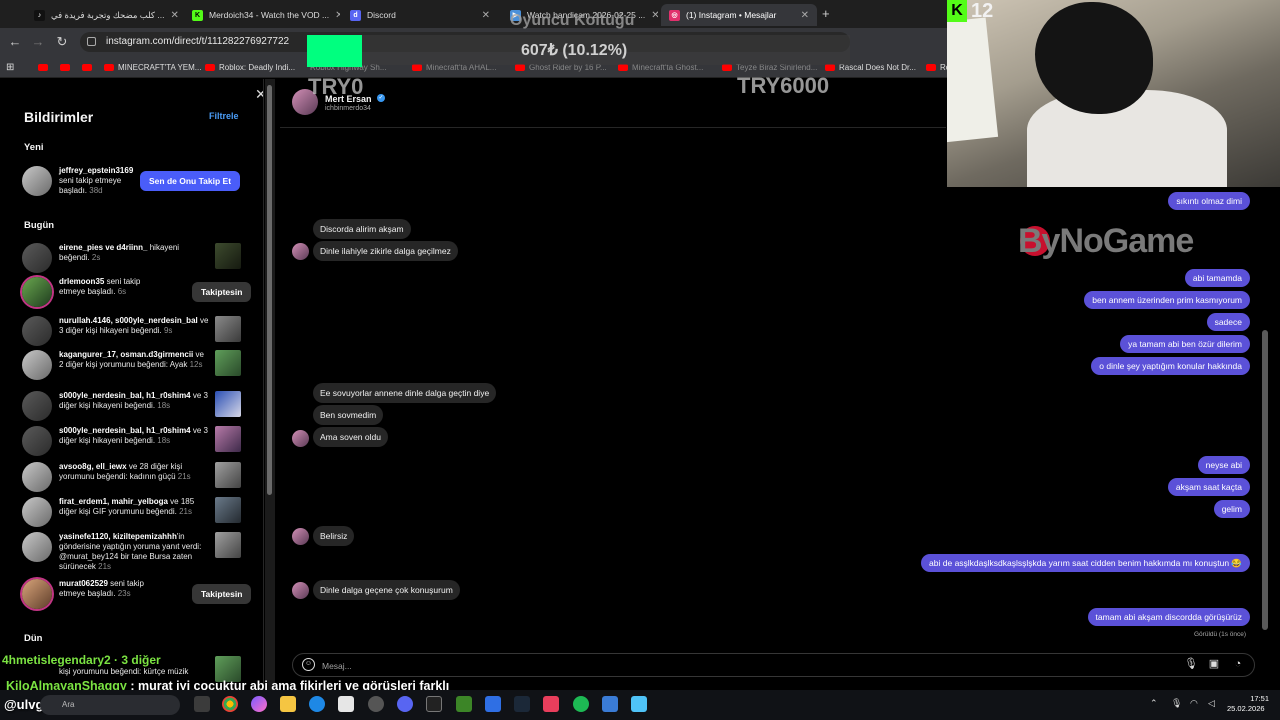  What do you see at coordinates (308, 664) in the screenshot?
I see `emoji-icon: ☺` at bounding box center [308, 664].